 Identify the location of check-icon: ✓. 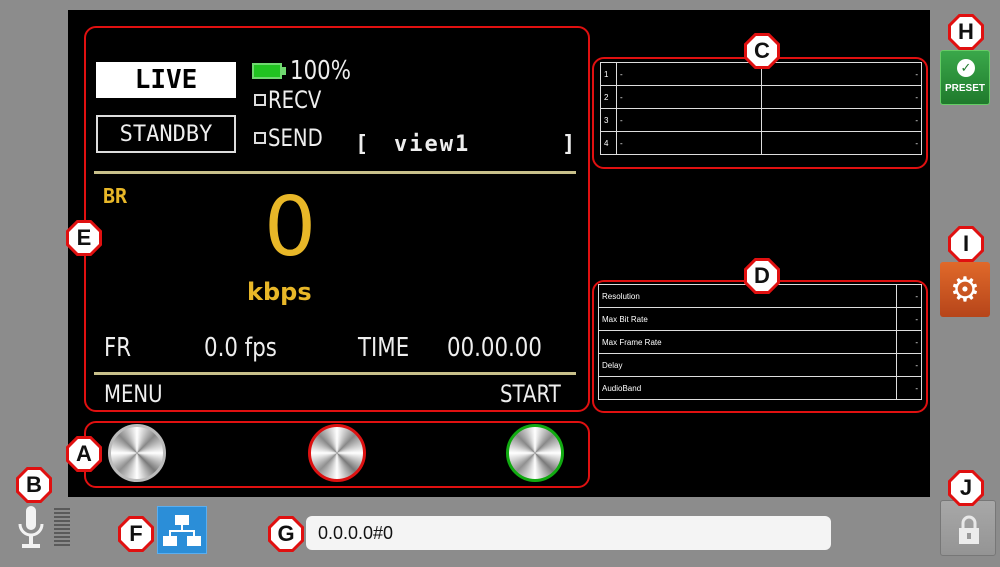
(966, 68).